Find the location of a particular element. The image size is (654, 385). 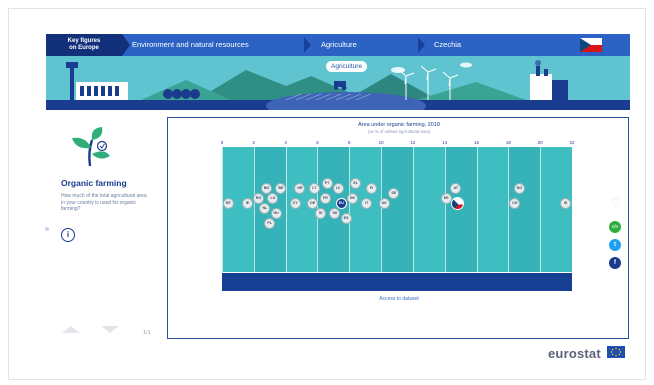

country-marker-uk: UK is located at coordinates (384, 203).